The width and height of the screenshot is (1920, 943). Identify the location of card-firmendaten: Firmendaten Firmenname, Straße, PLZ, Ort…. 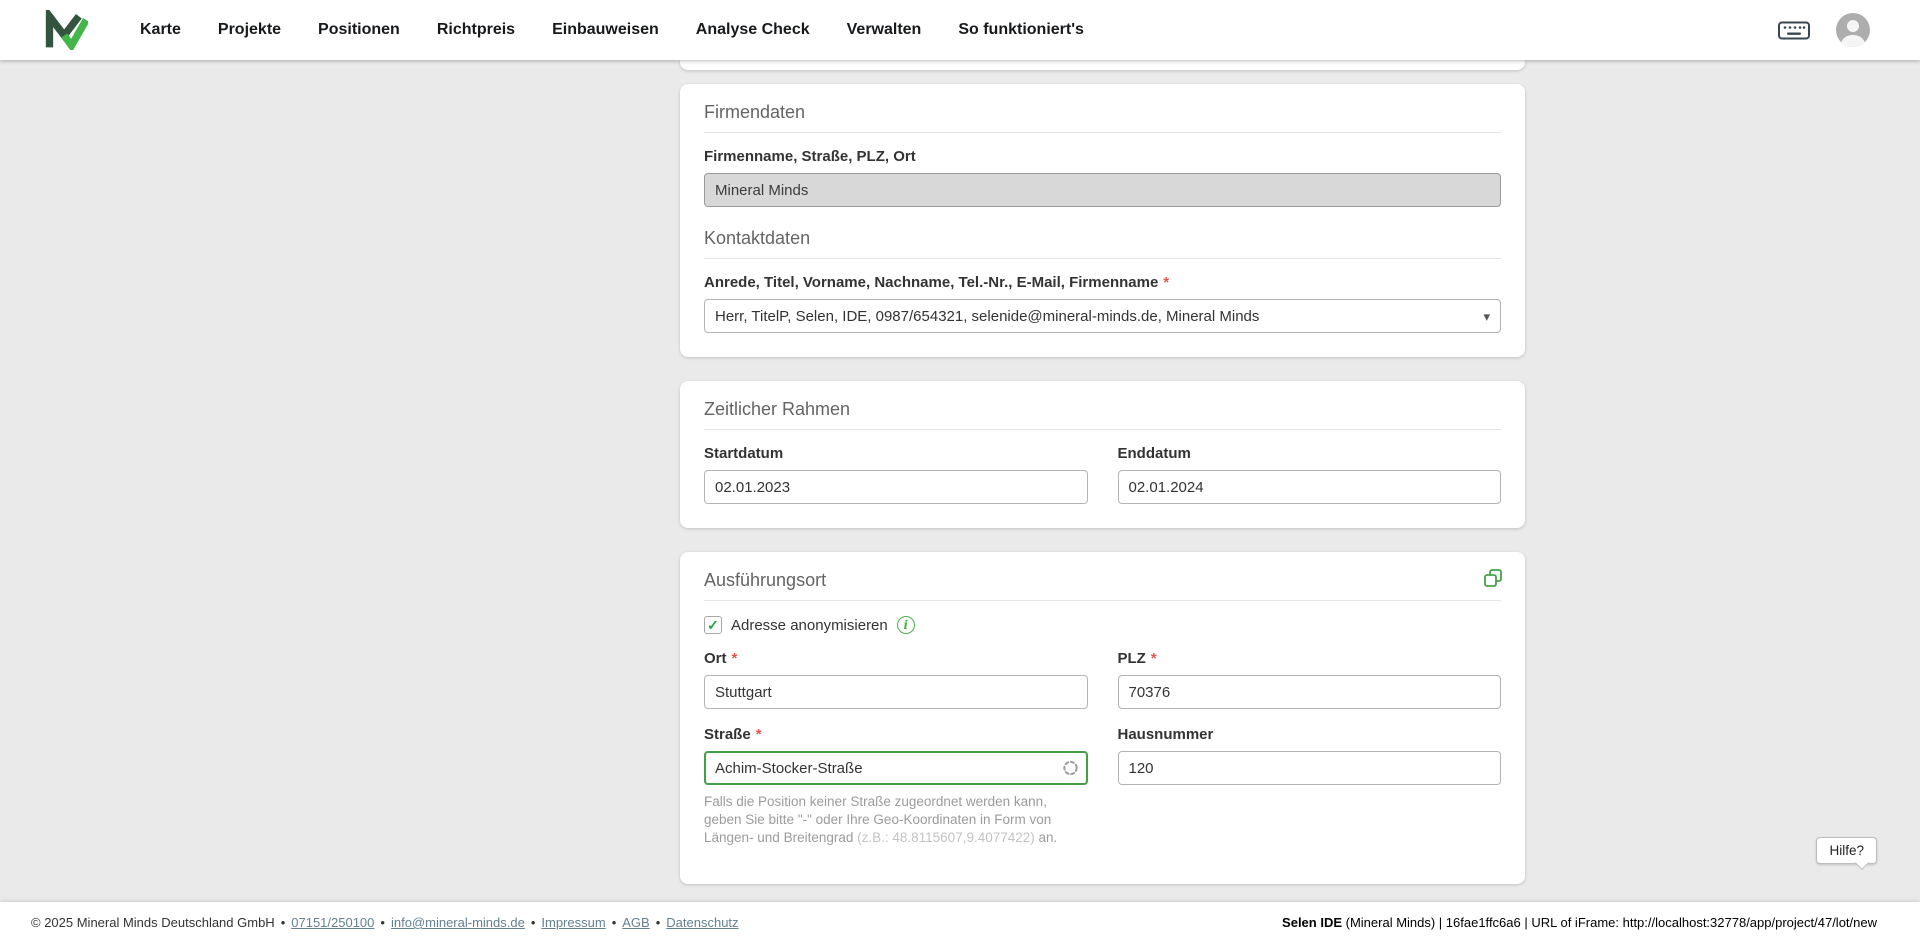
(1102, 220).